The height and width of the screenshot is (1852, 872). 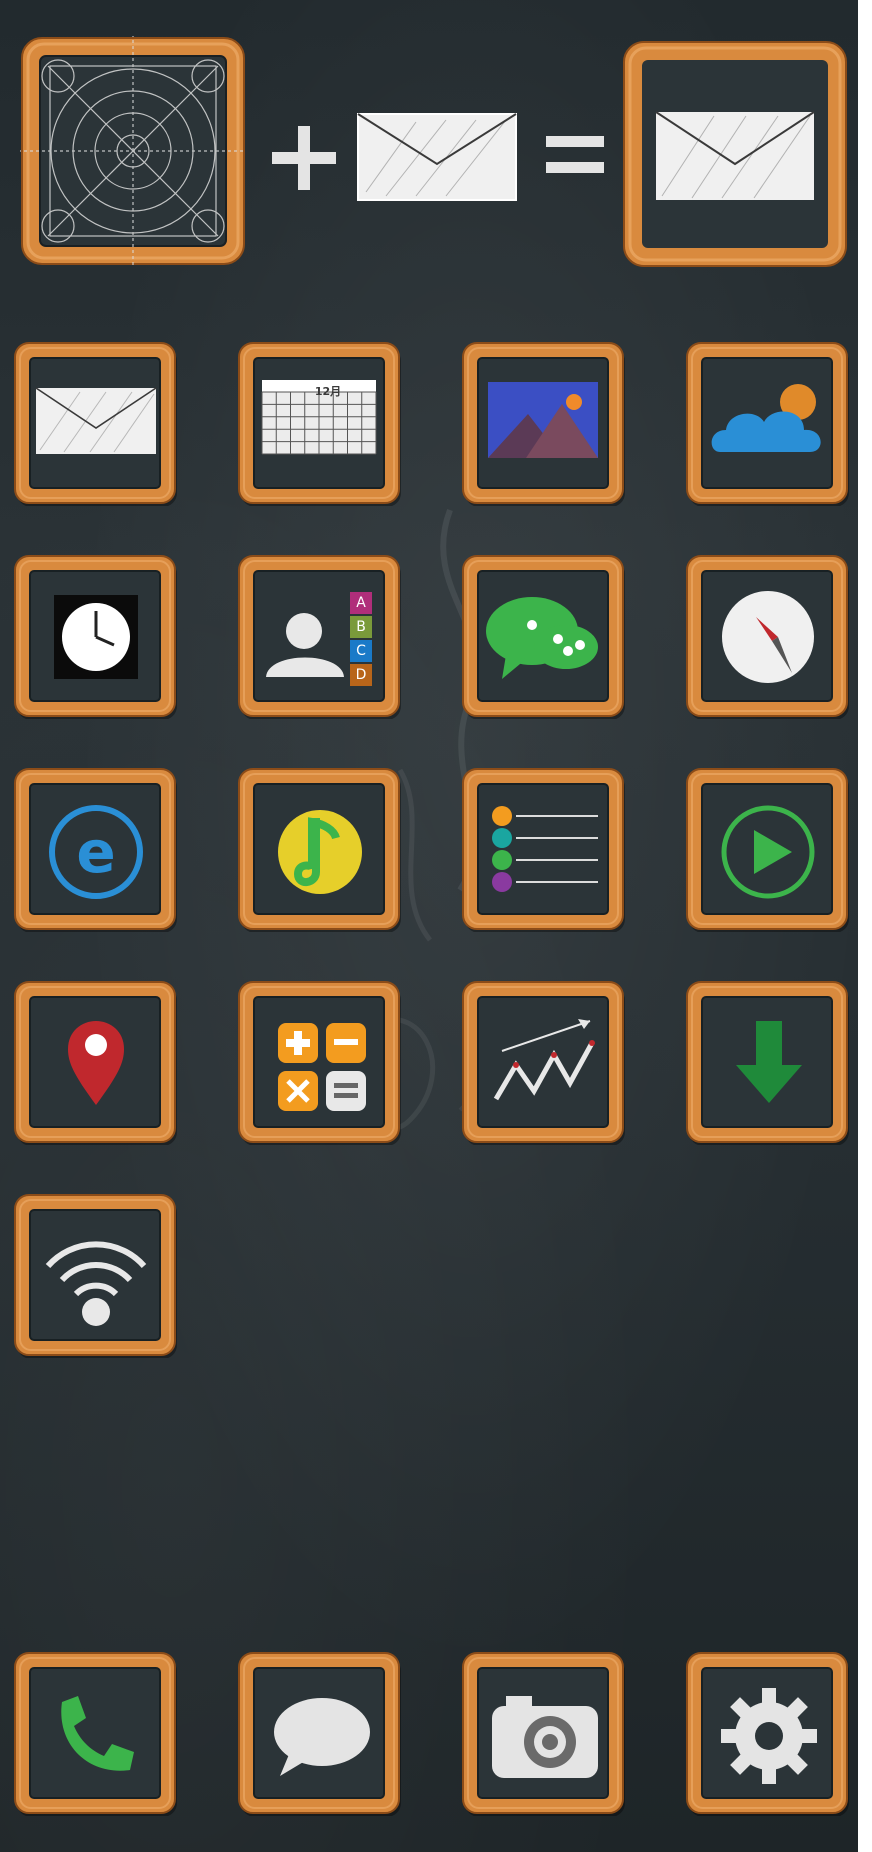 I want to click on app-tile-camera, so click(x=544, y=1734).